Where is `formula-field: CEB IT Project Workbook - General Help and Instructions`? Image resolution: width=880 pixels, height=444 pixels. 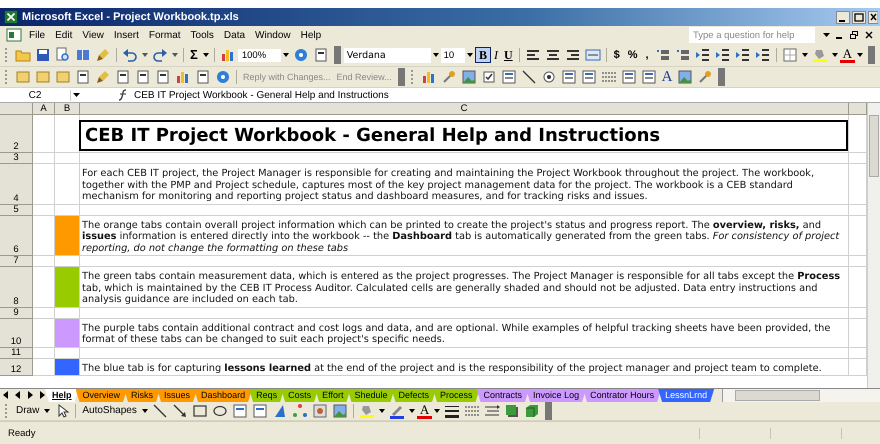
formula-field: CEB IT Project Workbook - General Help and Instructions is located at coordinates (261, 95).